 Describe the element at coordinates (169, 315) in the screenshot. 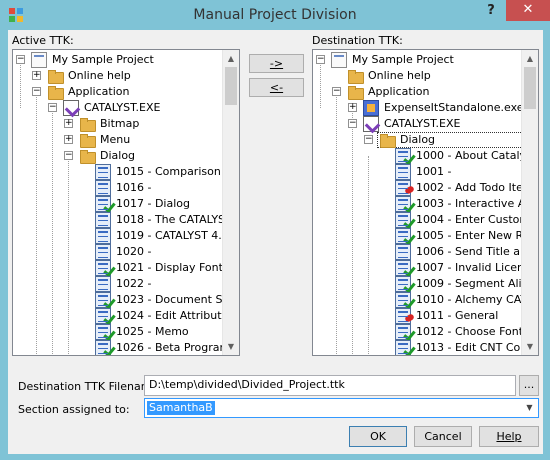

I see `tree-item-label: 1024 - Edit Attributes` at that location.